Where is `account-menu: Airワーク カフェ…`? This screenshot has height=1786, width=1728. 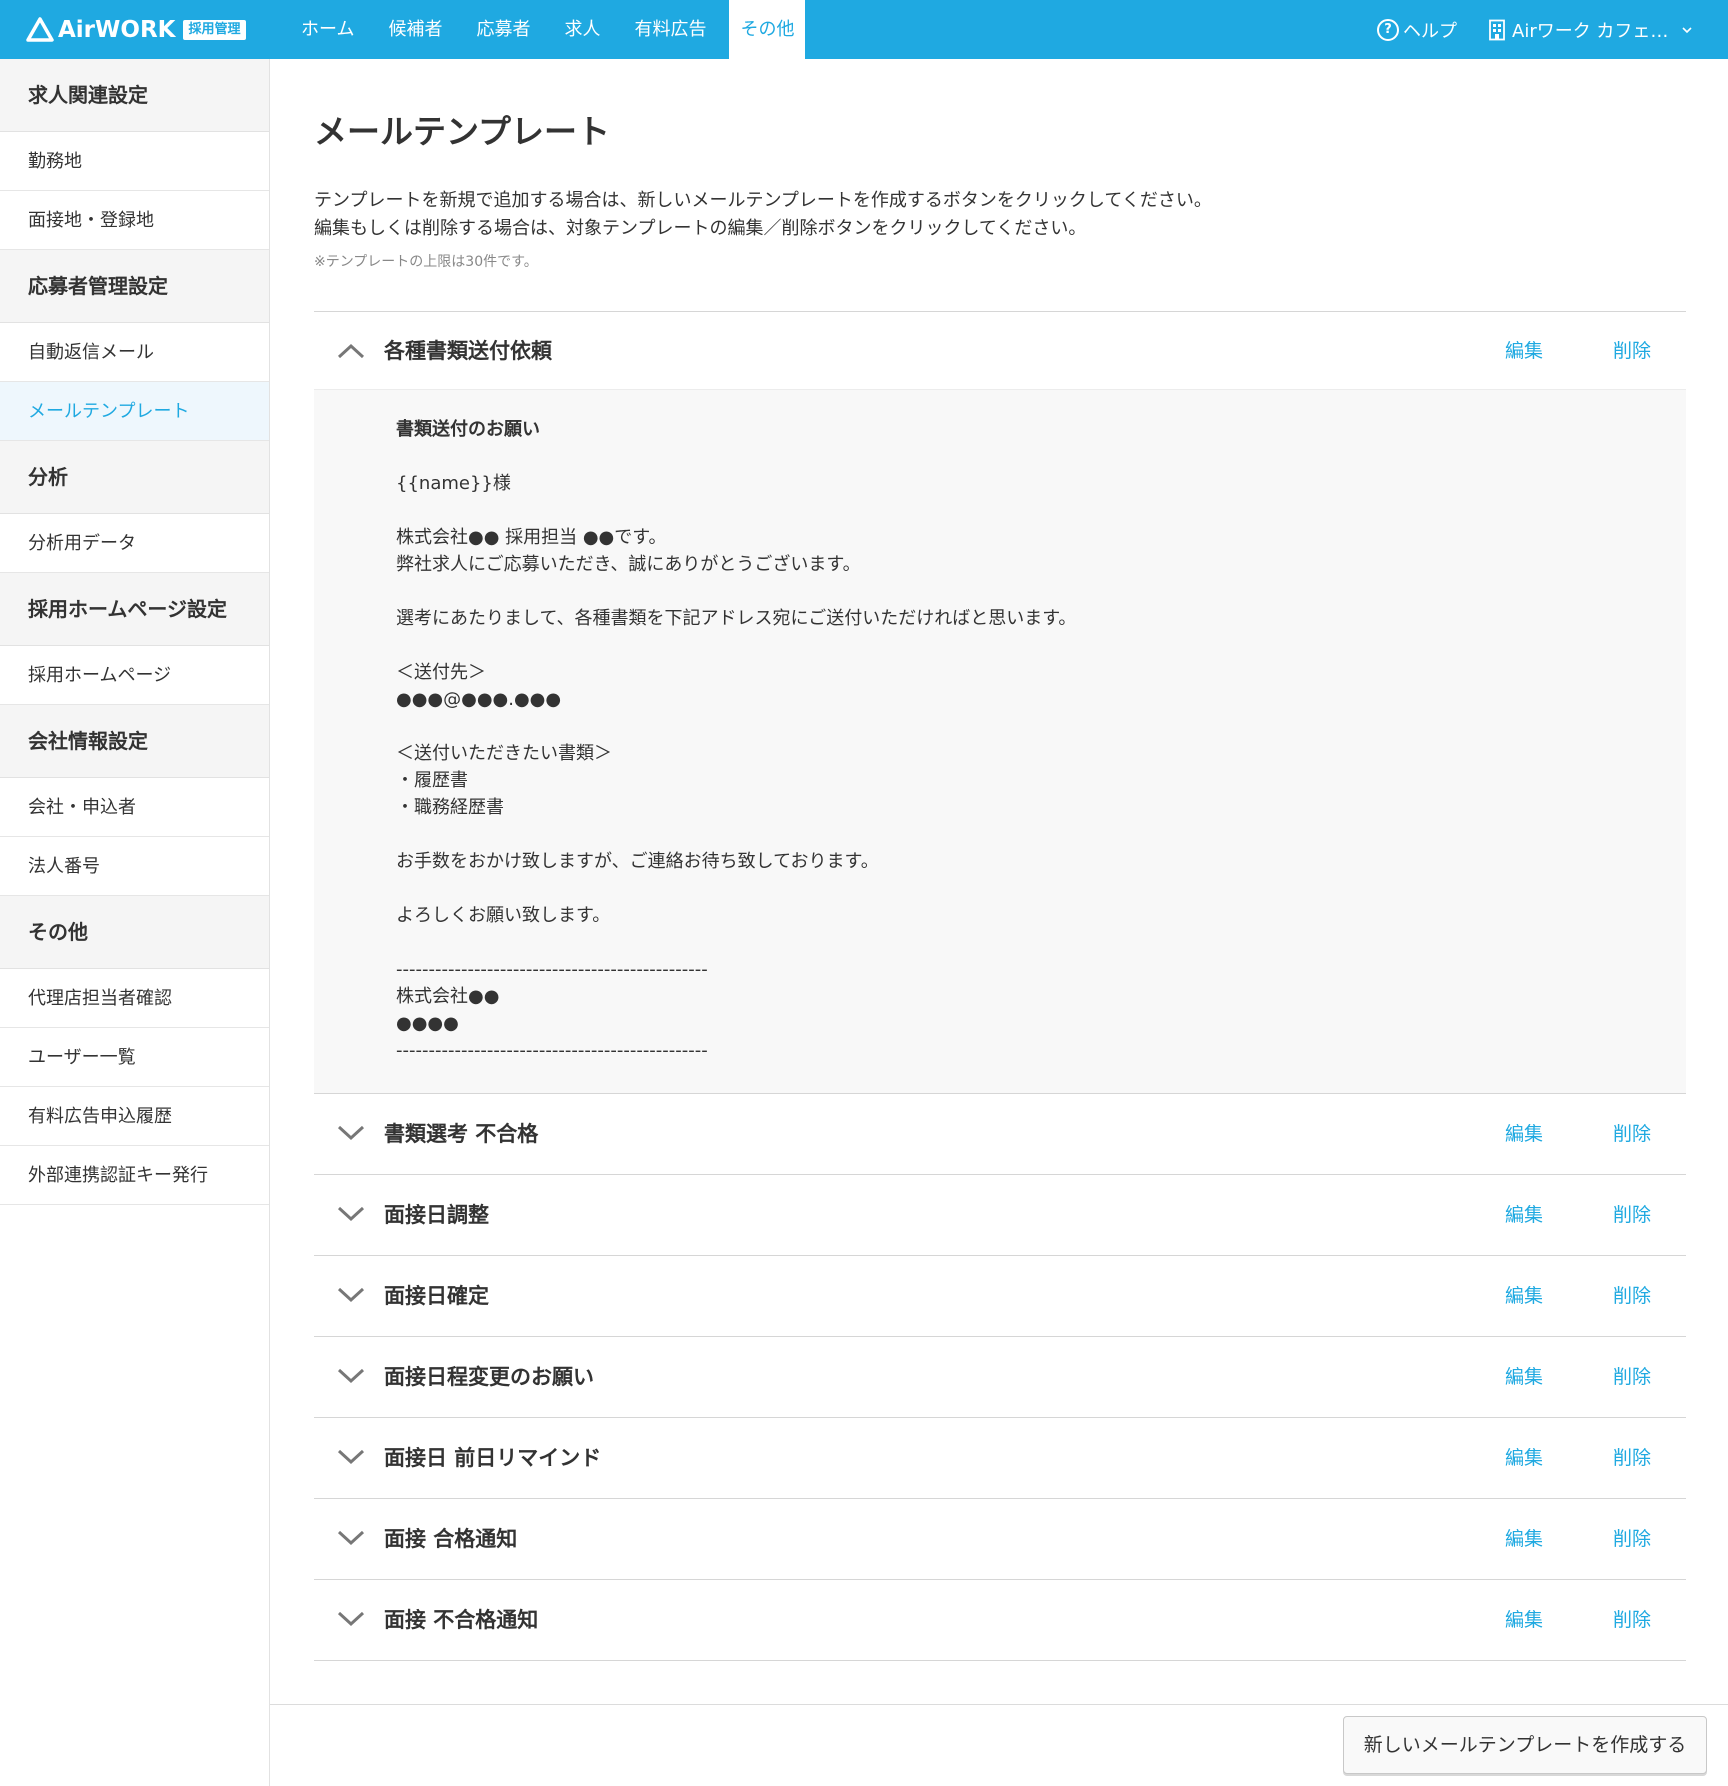
account-menu: Airワーク カフェ… is located at coordinates (1590, 29).